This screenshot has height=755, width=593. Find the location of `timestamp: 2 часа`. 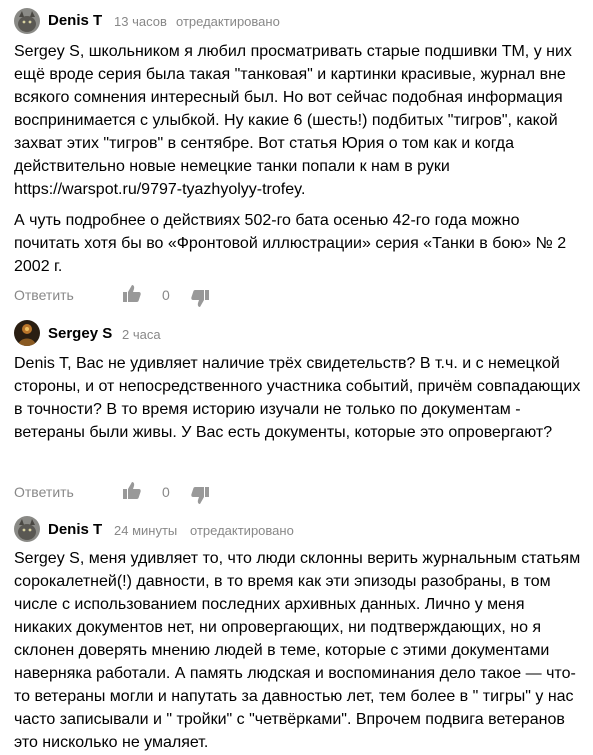

timestamp: 2 часа is located at coordinates (141, 334).